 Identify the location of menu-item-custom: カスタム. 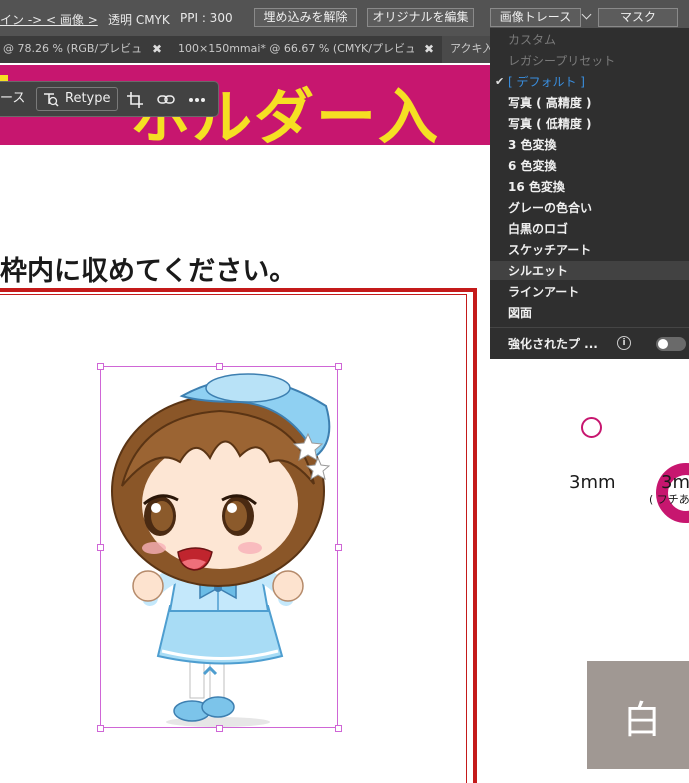
(532, 40).